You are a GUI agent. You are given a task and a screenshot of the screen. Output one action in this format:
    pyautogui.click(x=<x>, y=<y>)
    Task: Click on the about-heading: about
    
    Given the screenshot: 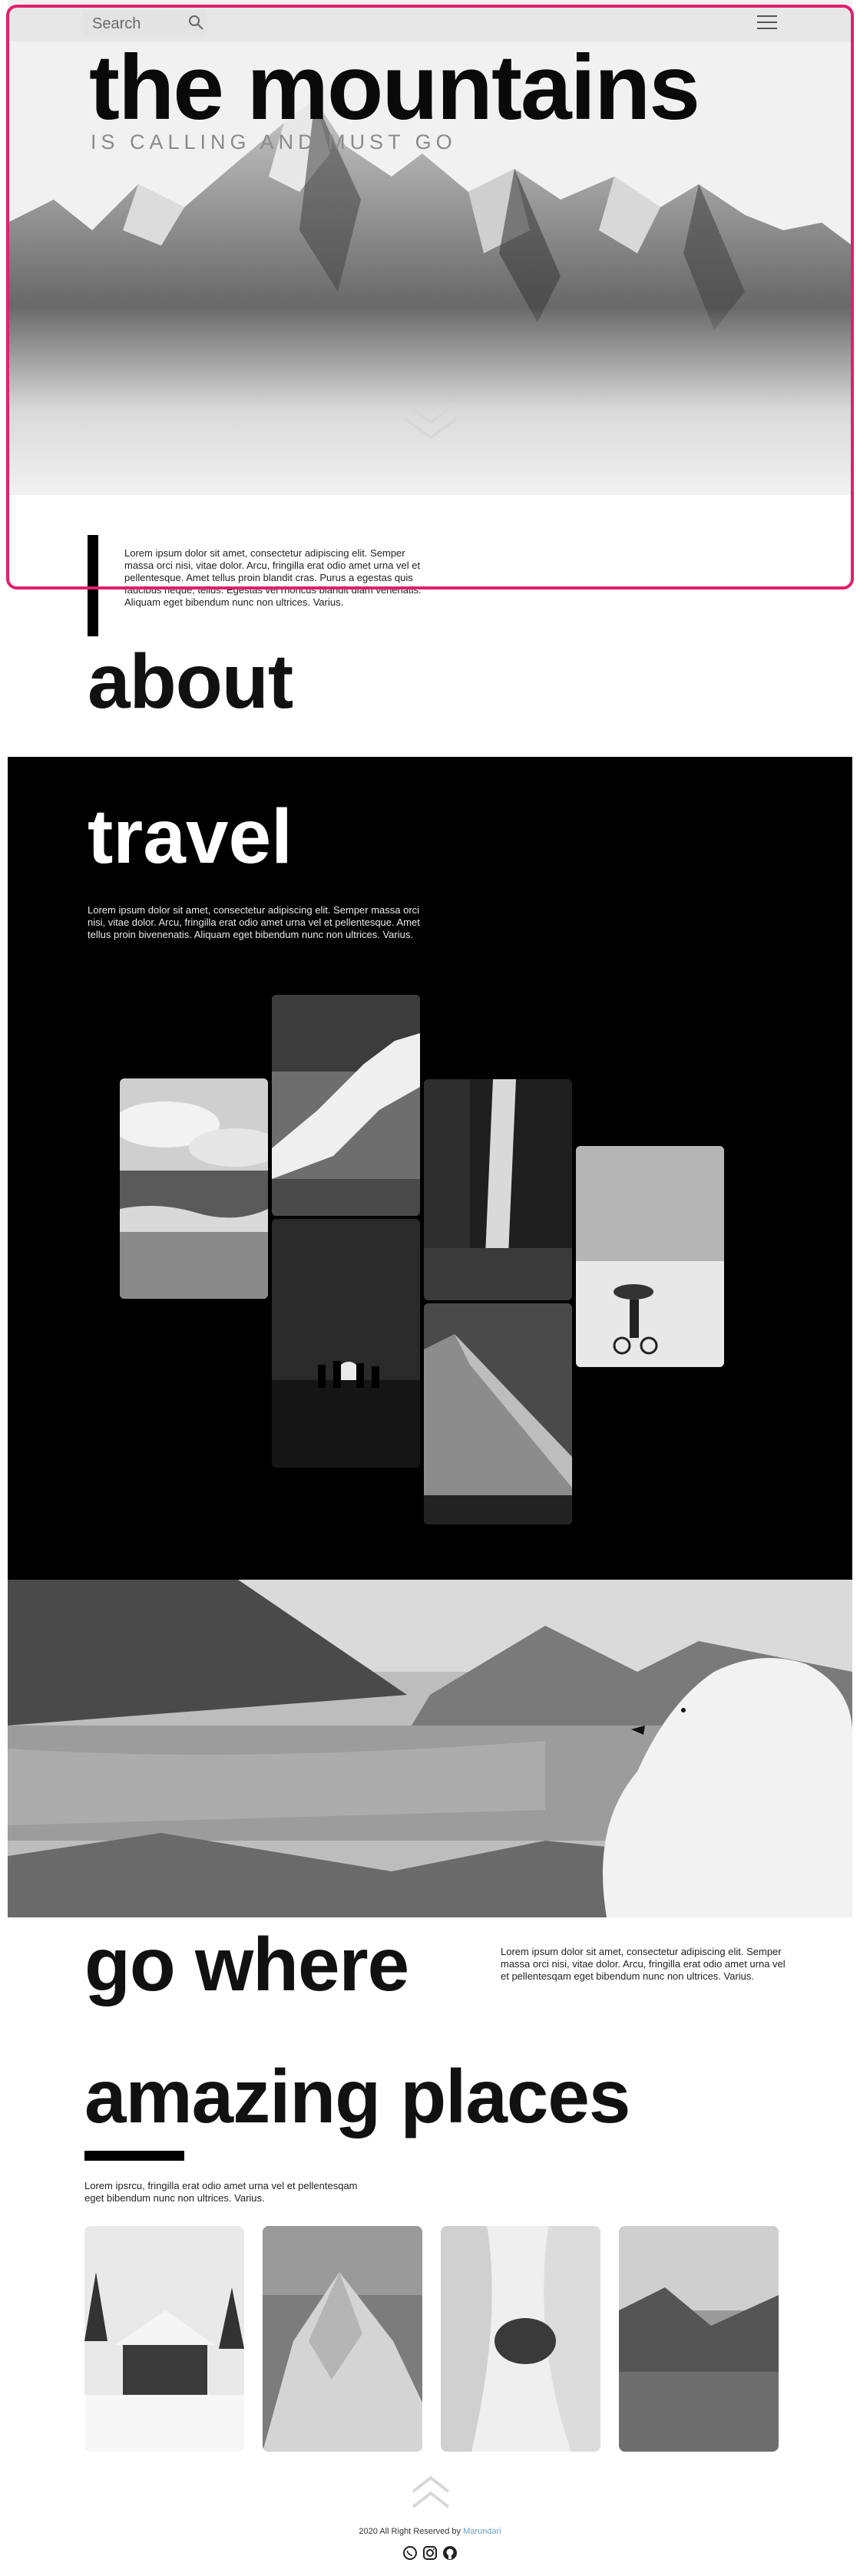 What is the action you would take?
    pyautogui.click(x=191, y=682)
    